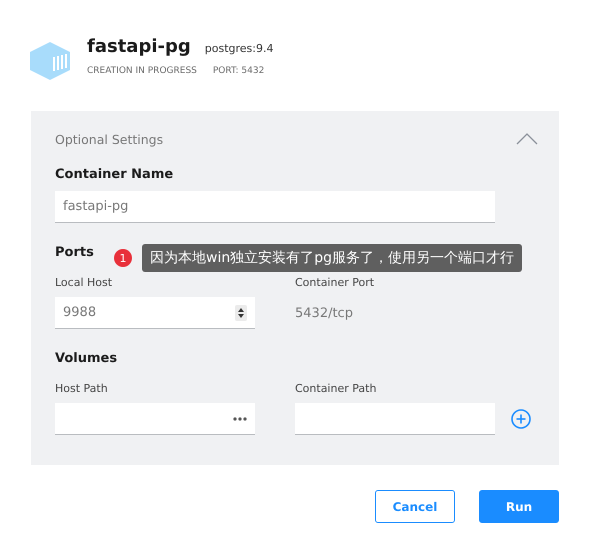  Describe the element at coordinates (527, 139) in the screenshot. I see `chevron-up-icon` at that location.